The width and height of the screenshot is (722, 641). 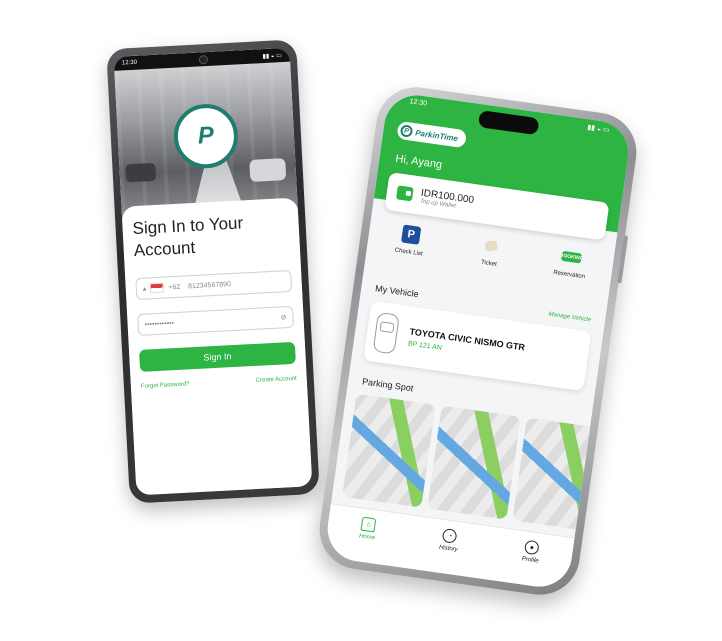 I want to click on home-icon: ⌂, so click(x=368, y=524).